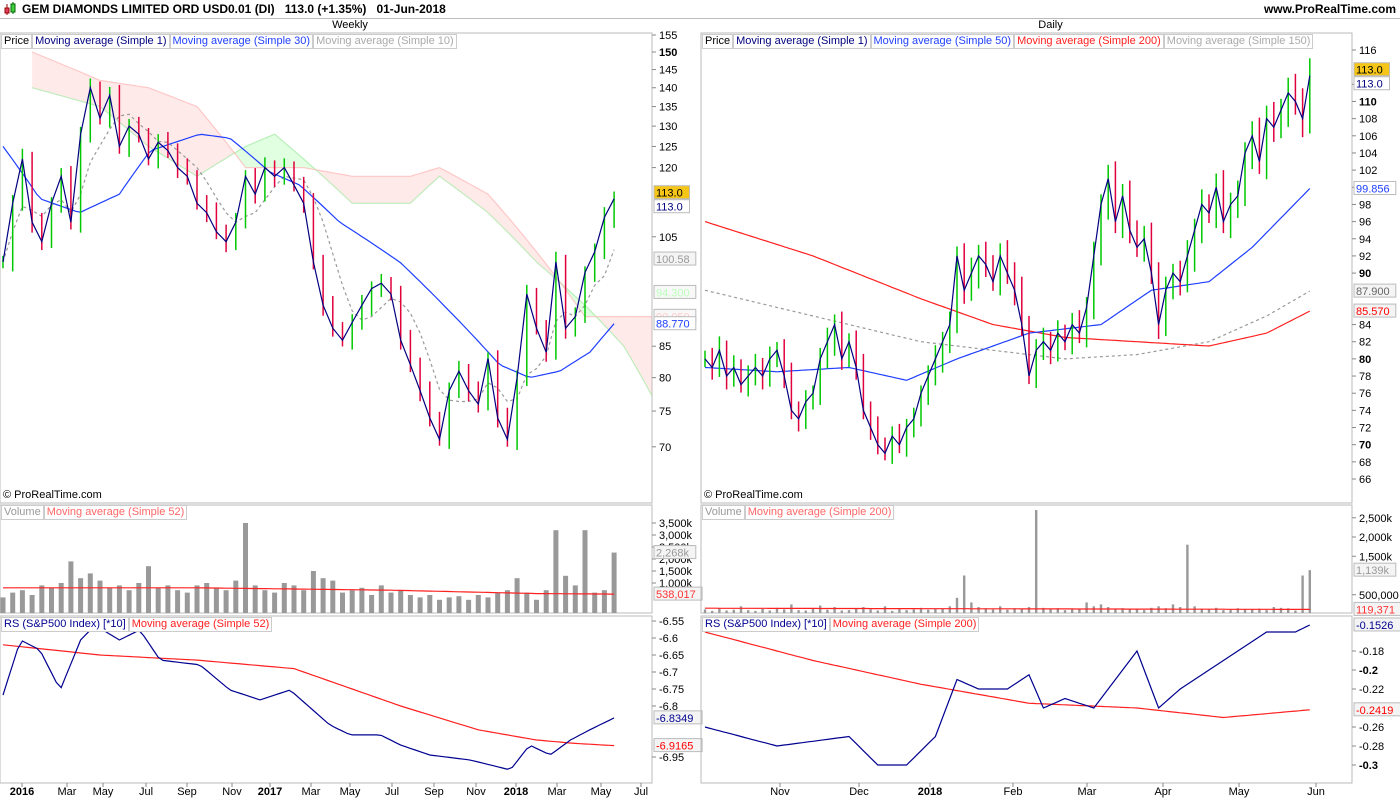  Describe the element at coordinates (1007, 695) in the screenshot. I see `daily-rs-plot` at that location.